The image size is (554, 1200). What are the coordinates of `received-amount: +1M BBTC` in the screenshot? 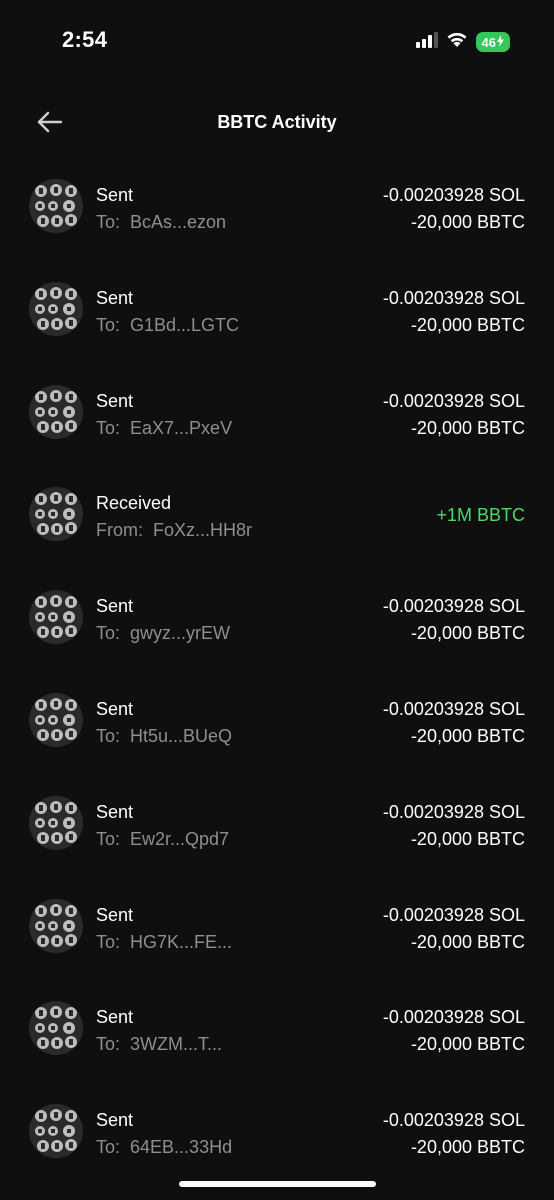 It's located at (480, 515).